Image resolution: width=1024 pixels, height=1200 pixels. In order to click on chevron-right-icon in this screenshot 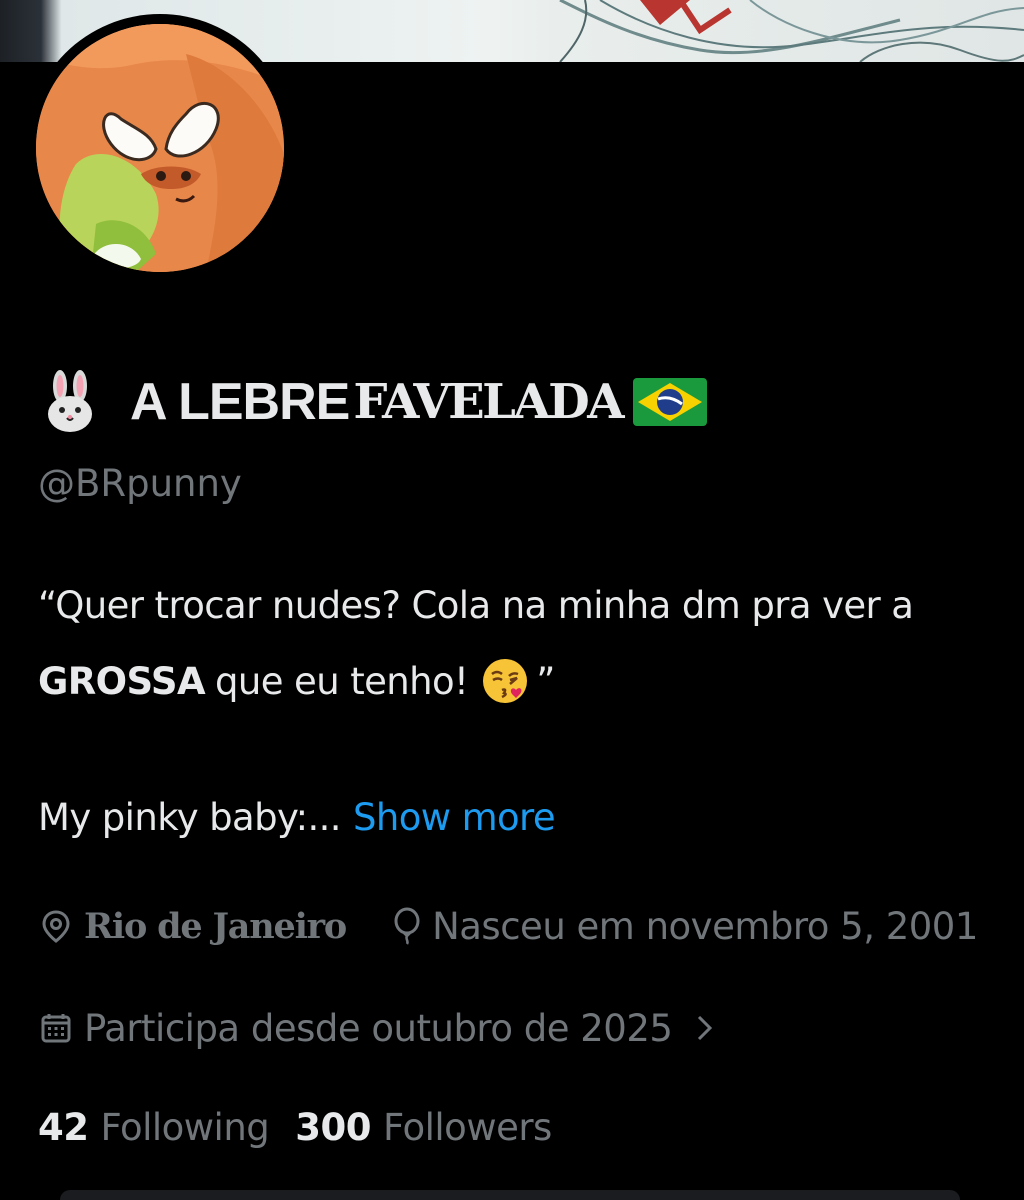, I will do `click(705, 1028)`.